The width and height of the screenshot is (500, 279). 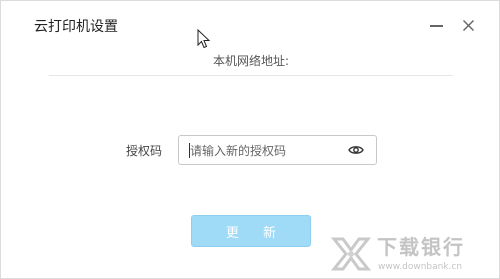 What do you see at coordinates (420, 267) in the screenshot?
I see `watermark-url: www.downbank.cn` at bounding box center [420, 267].